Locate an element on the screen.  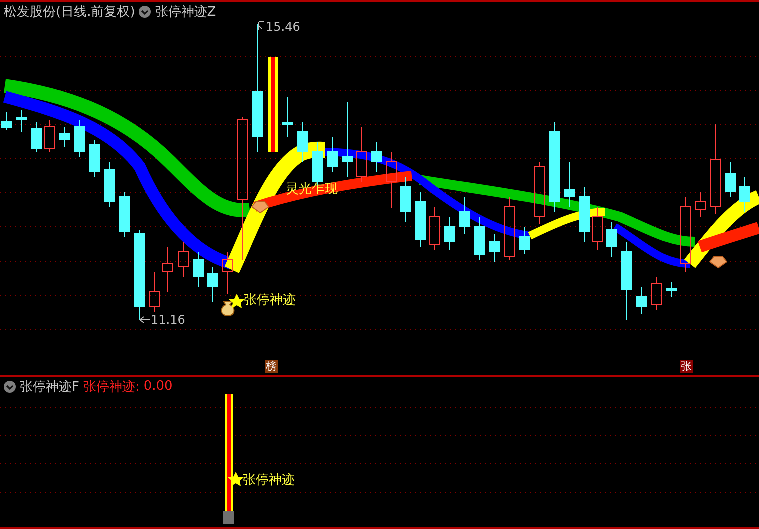
signal-badge: 榜 is located at coordinates (271, 366).